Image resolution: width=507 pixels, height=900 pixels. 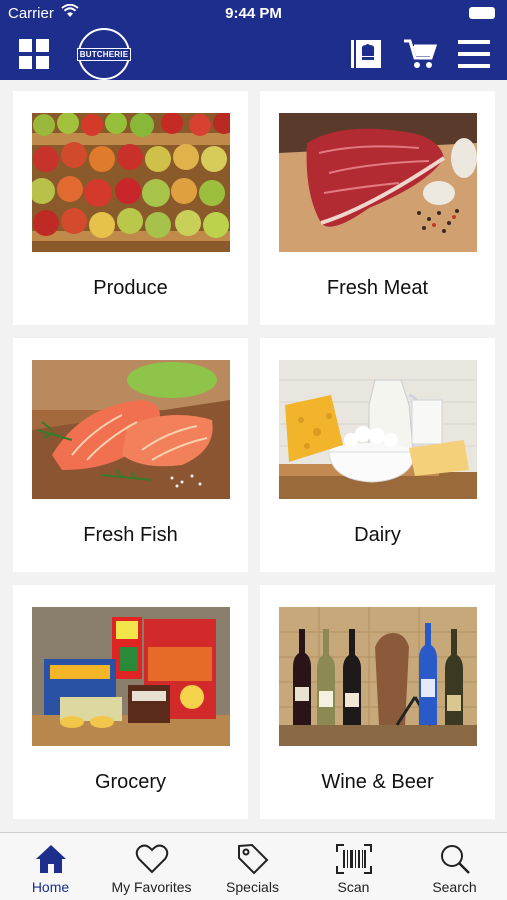 I want to click on category-label: Dairy, so click(x=377, y=535).